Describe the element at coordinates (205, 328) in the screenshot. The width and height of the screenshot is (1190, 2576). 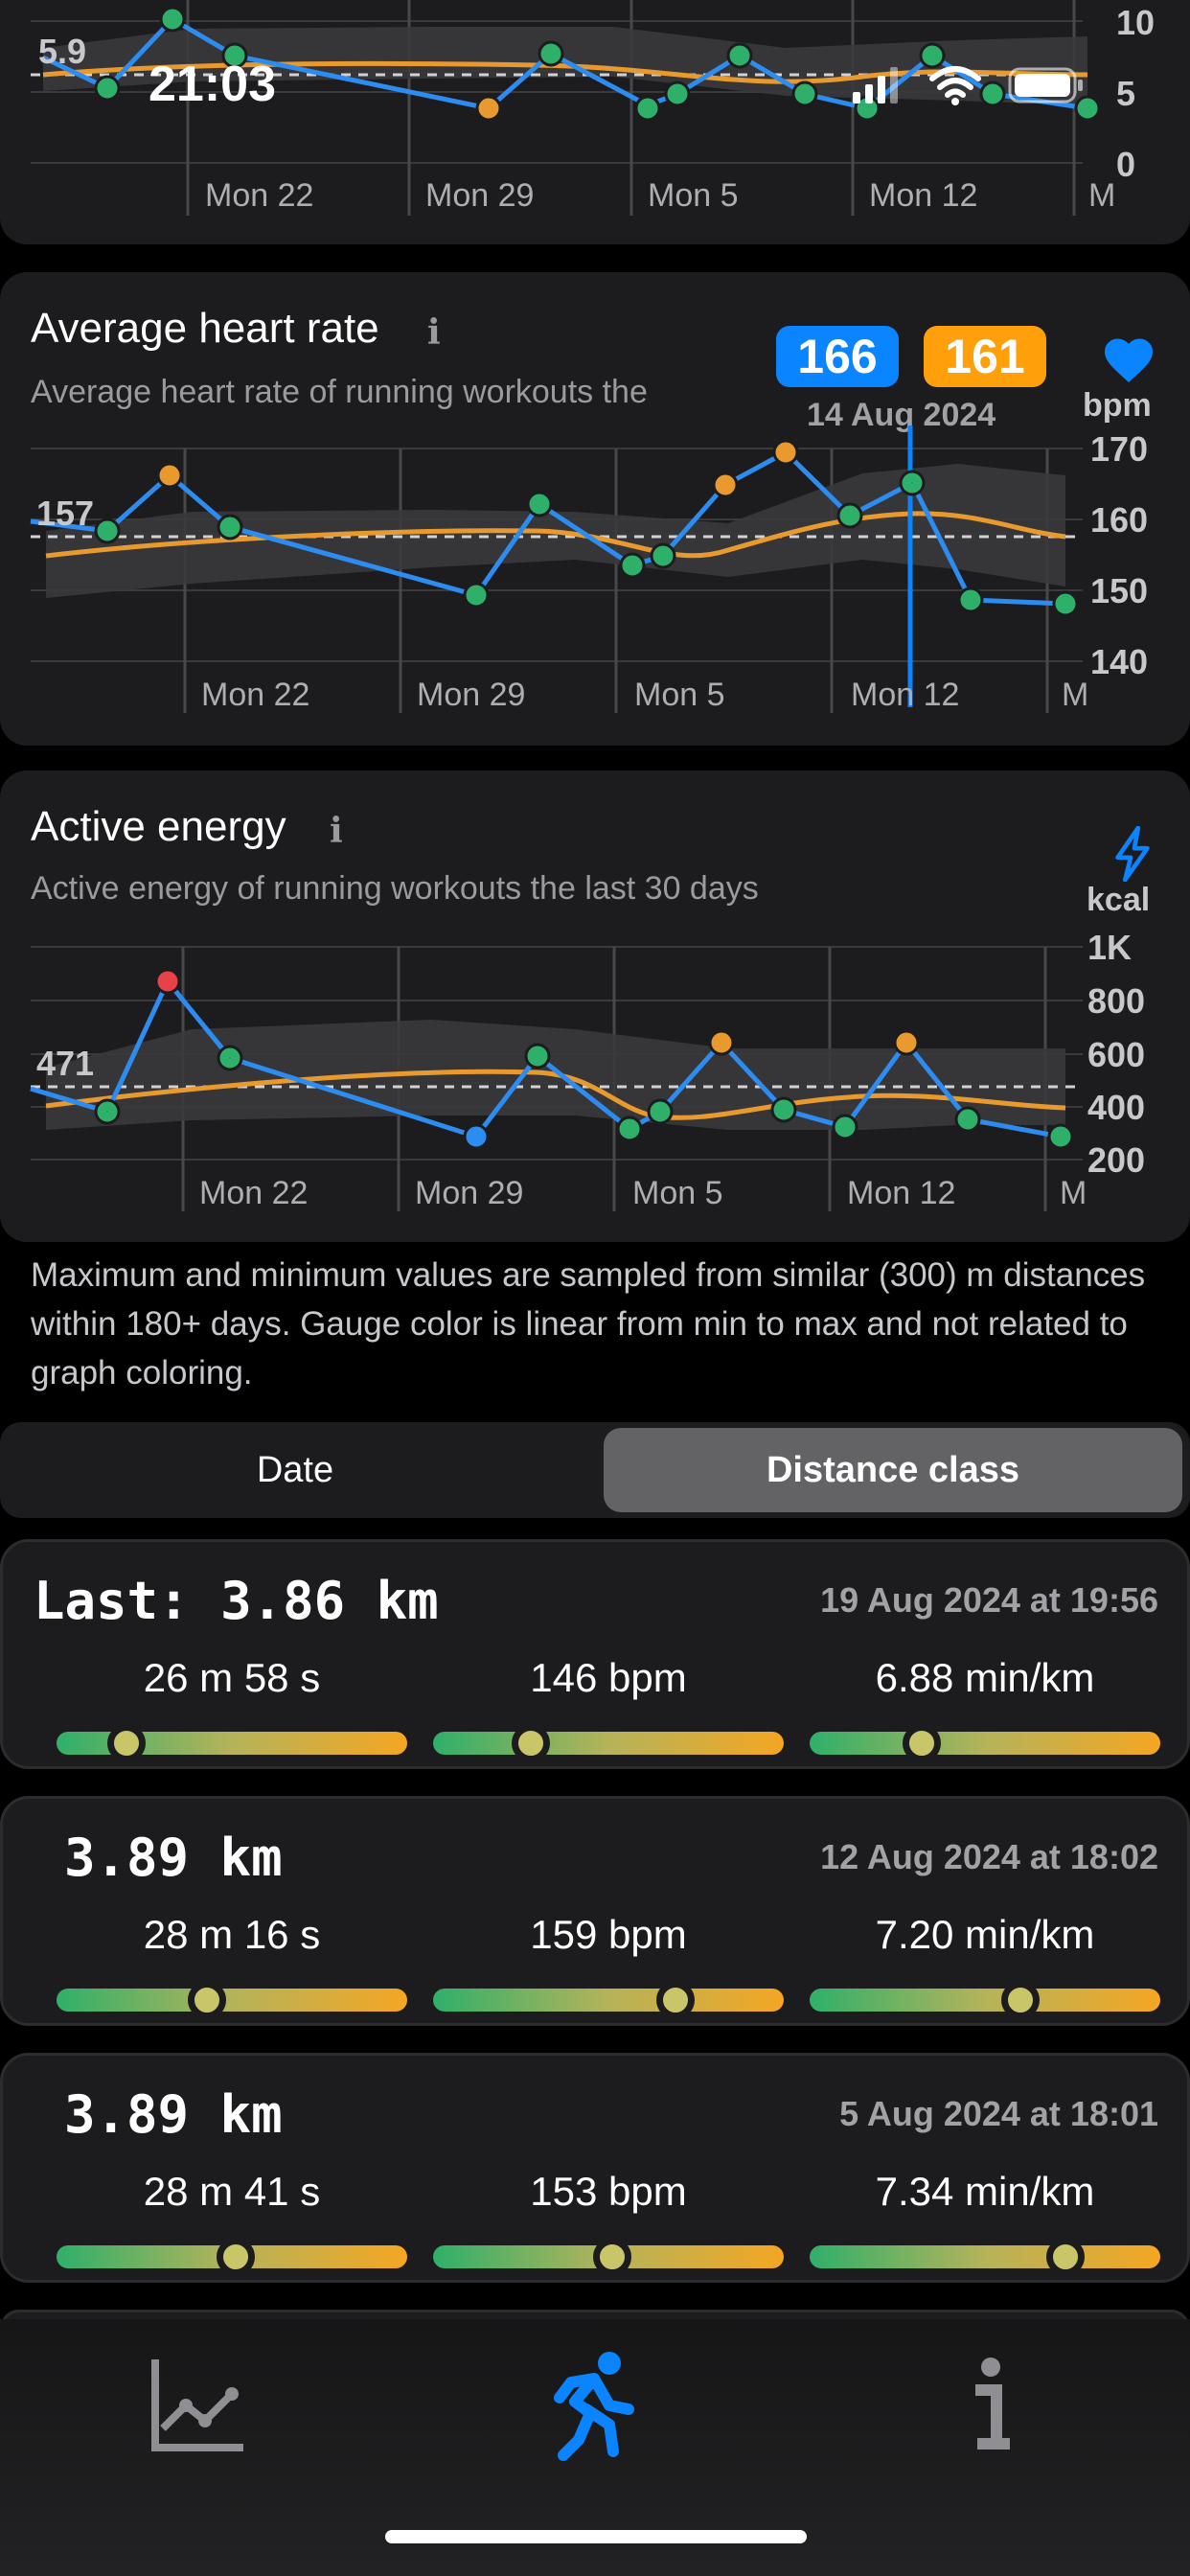
I see `heart-rate-title: Average heart rate` at that location.